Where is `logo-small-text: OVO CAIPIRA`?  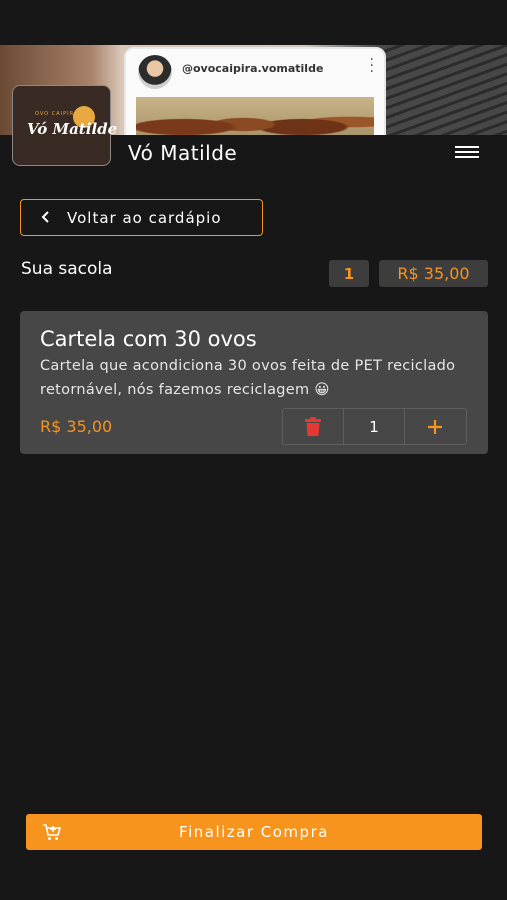 logo-small-text: OVO CAIPIRA is located at coordinates (57, 114).